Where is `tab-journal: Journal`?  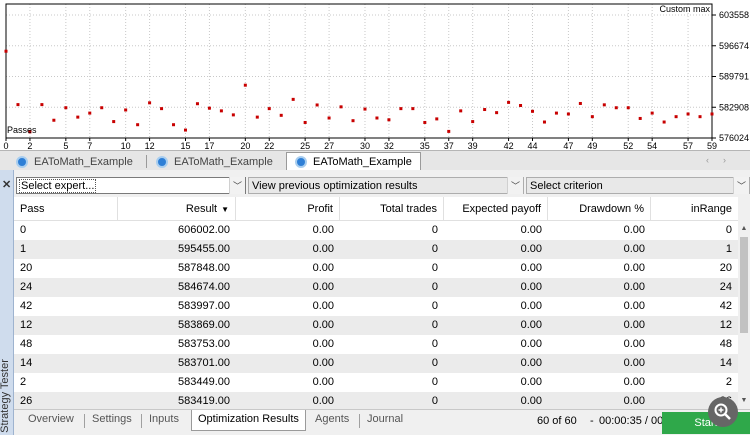
tab-journal: Journal is located at coordinates (385, 419).